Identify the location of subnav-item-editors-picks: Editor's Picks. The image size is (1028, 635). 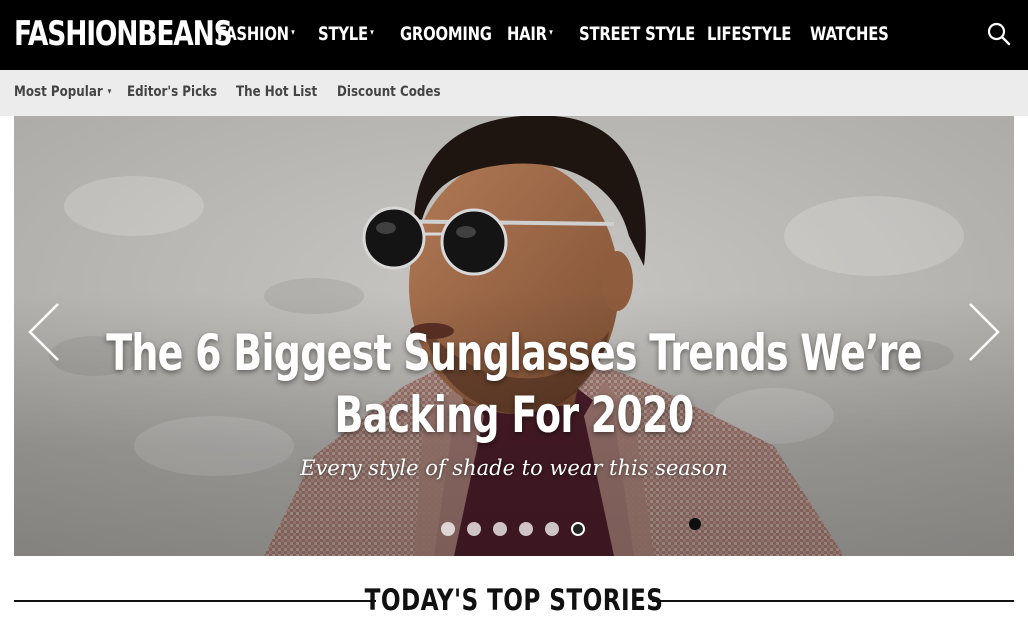
(172, 92).